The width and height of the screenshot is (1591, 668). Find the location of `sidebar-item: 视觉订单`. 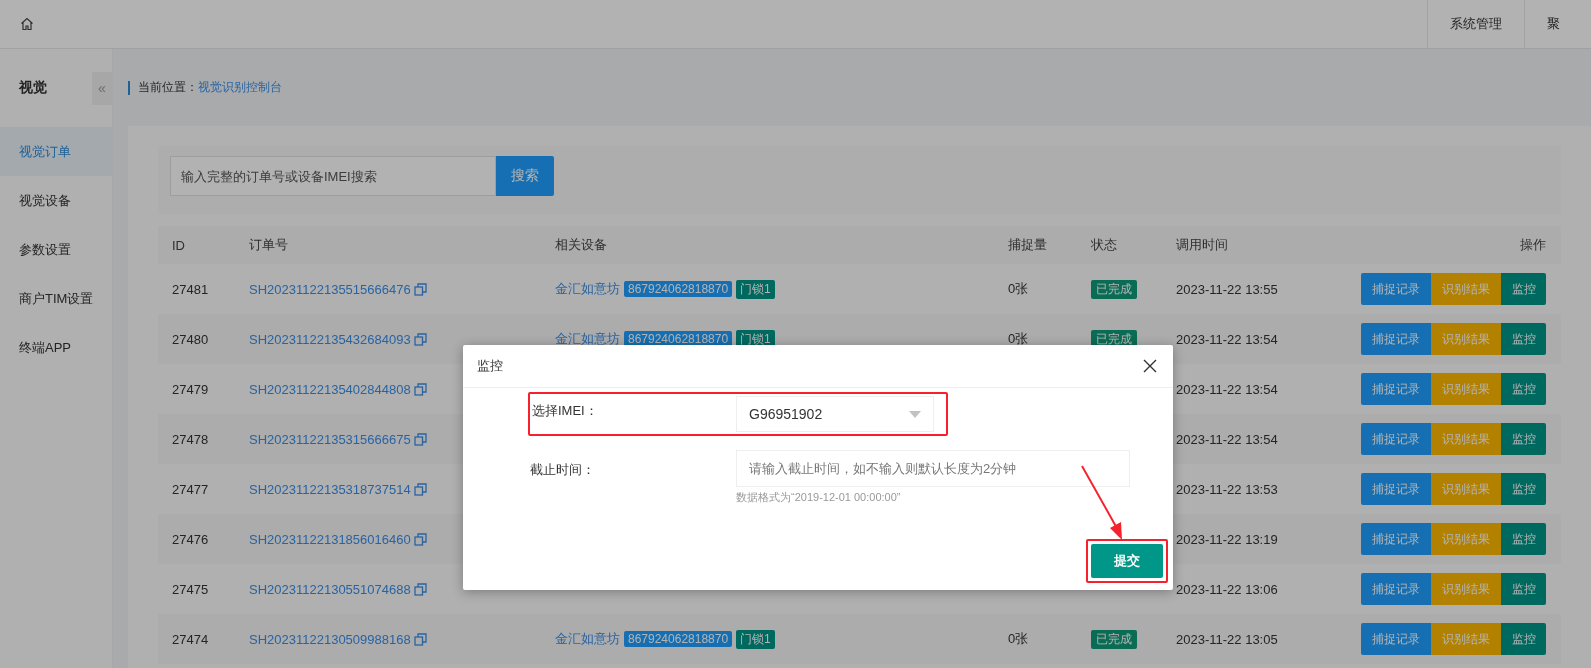

sidebar-item: 视觉订单 is located at coordinates (56, 151).